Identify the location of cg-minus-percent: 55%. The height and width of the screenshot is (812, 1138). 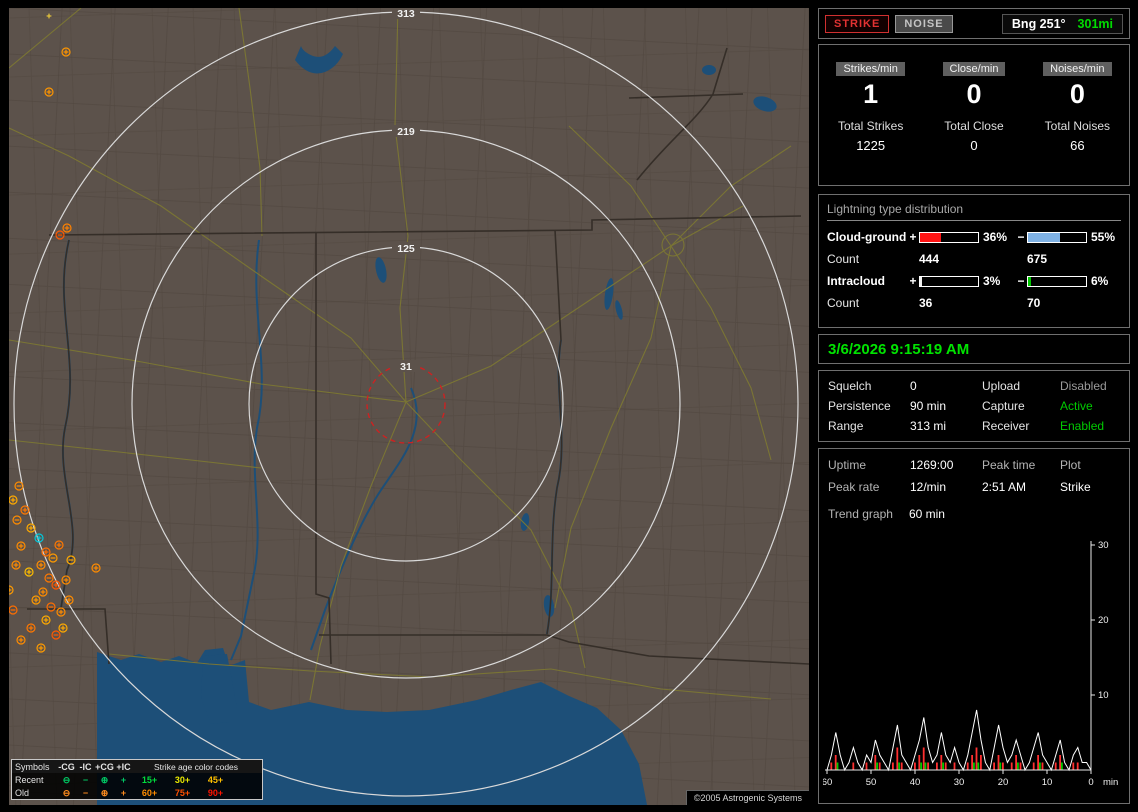
(1103, 237).